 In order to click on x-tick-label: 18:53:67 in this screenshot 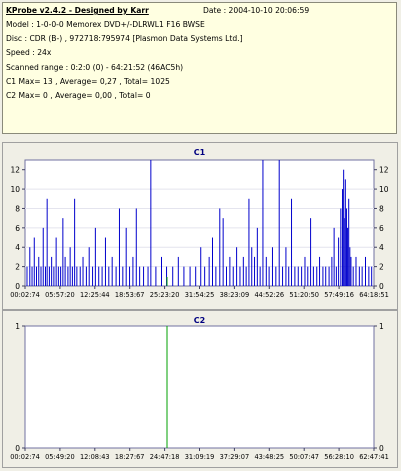, I will do `click(130, 295)`.